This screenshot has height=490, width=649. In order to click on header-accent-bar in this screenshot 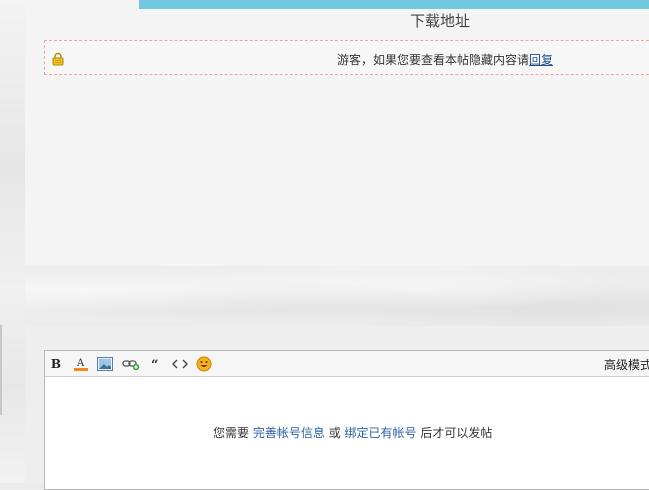, I will do `click(394, 4)`.